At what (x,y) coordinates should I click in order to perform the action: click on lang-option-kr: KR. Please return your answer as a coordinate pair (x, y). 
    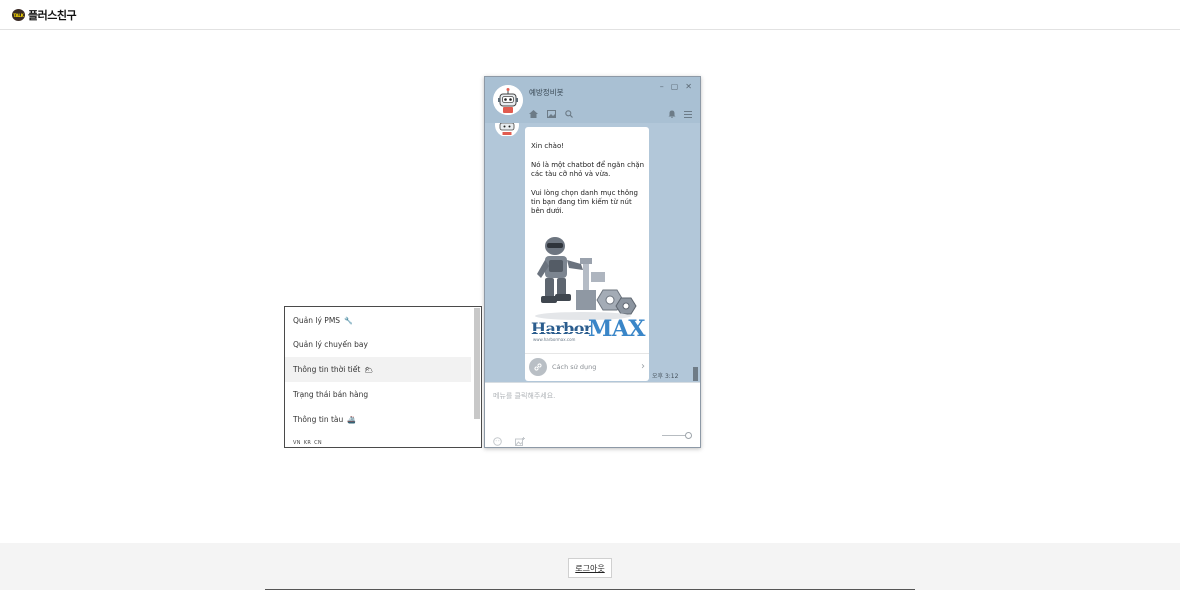
    Looking at the image, I should click on (307, 443).